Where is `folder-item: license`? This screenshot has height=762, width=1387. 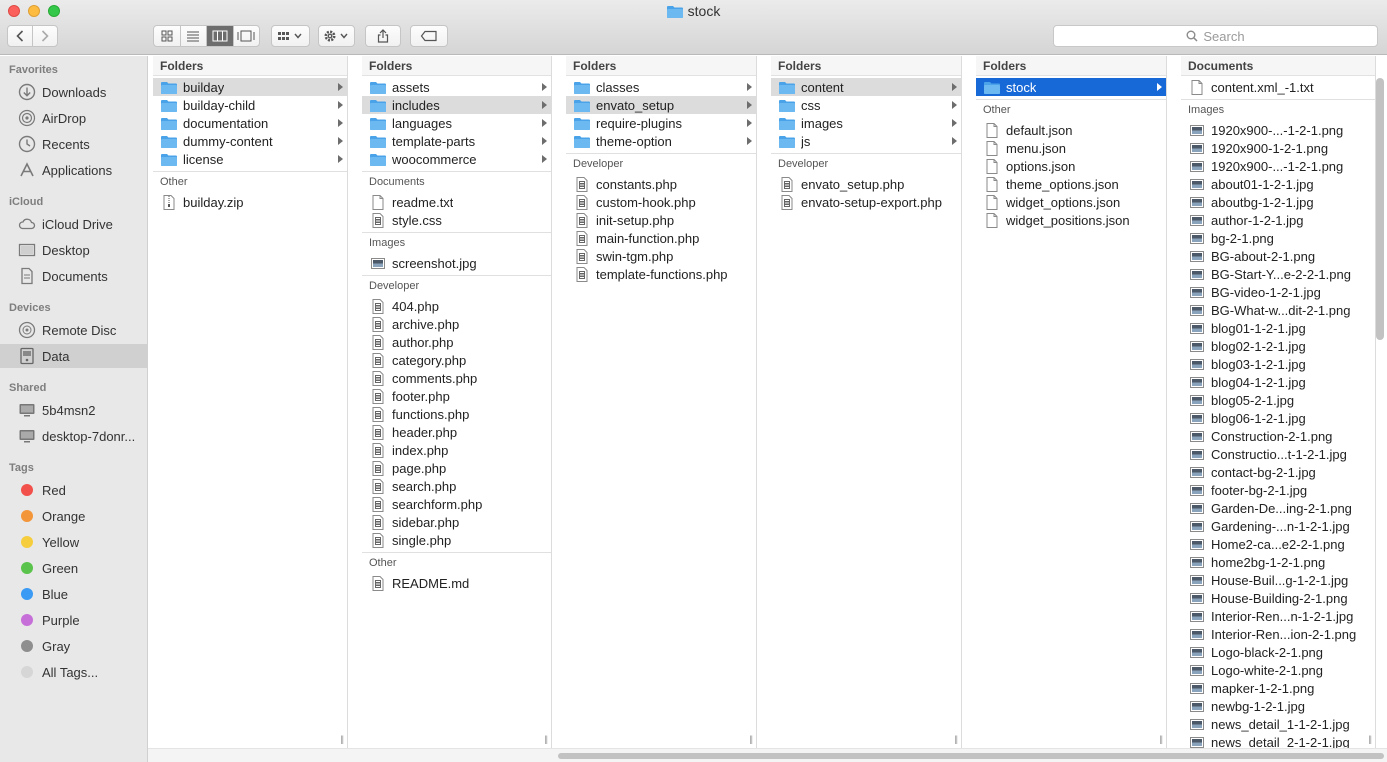
folder-item: license is located at coordinates (250, 159).